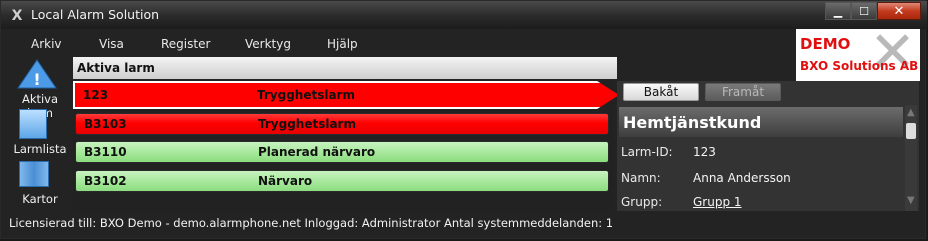 The height and width of the screenshot is (241, 928). I want to click on menu-visa: Visa, so click(111, 44).